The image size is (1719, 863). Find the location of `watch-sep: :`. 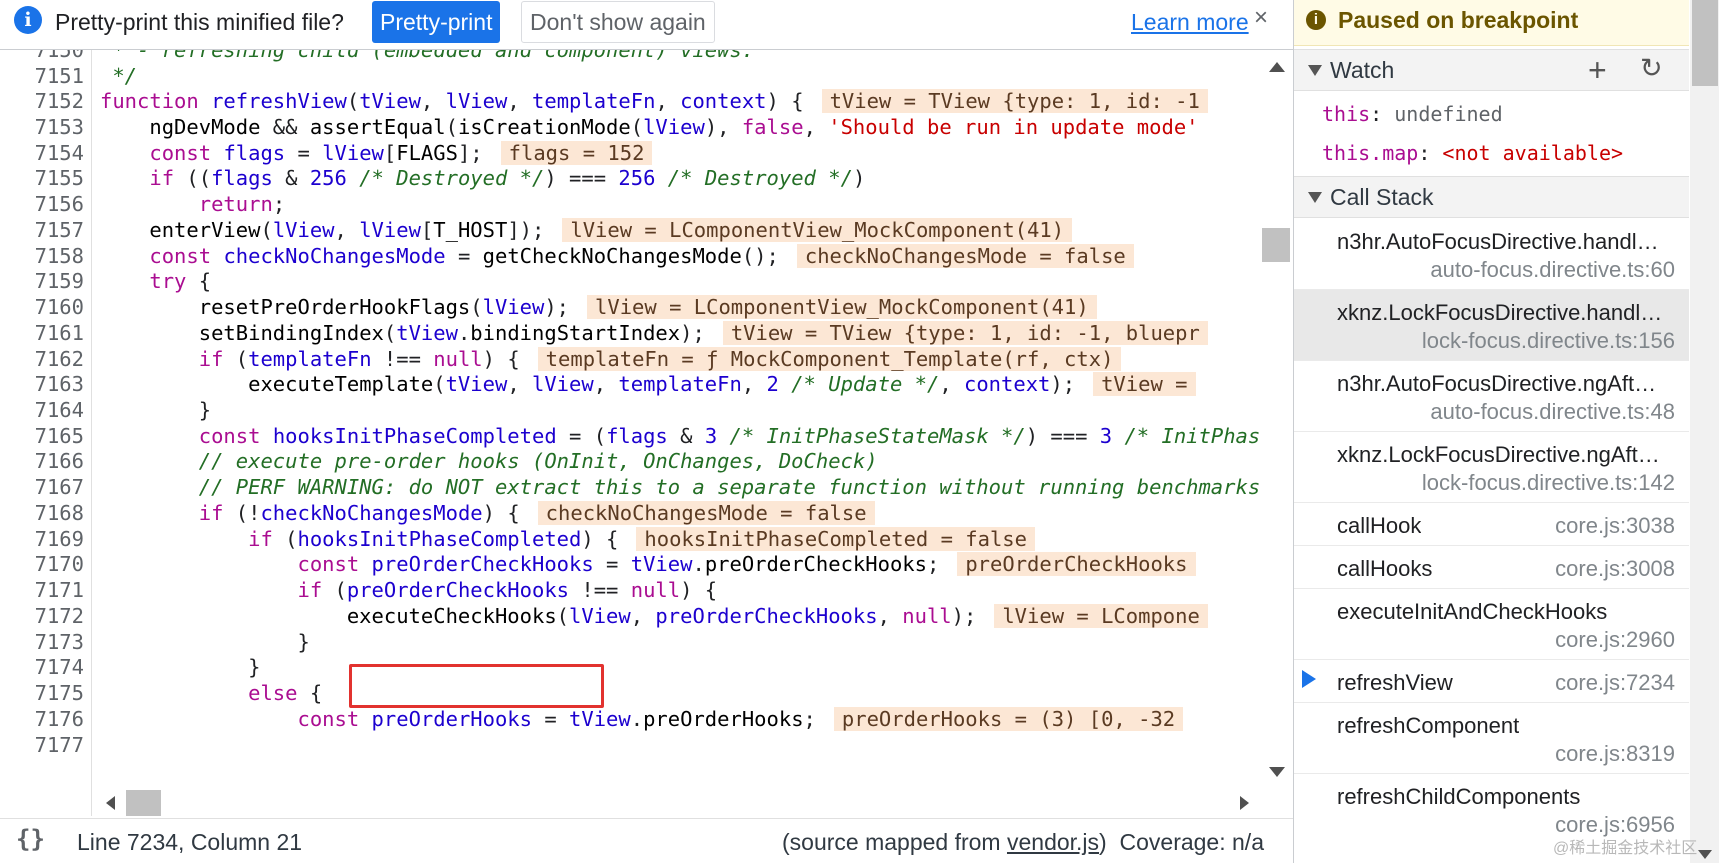

watch-sep: : is located at coordinates (1430, 153).